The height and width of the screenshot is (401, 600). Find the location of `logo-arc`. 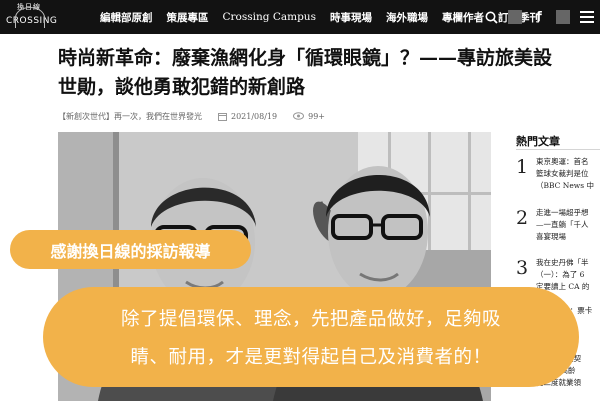

logo-arc is located at coordinates (30, 17).